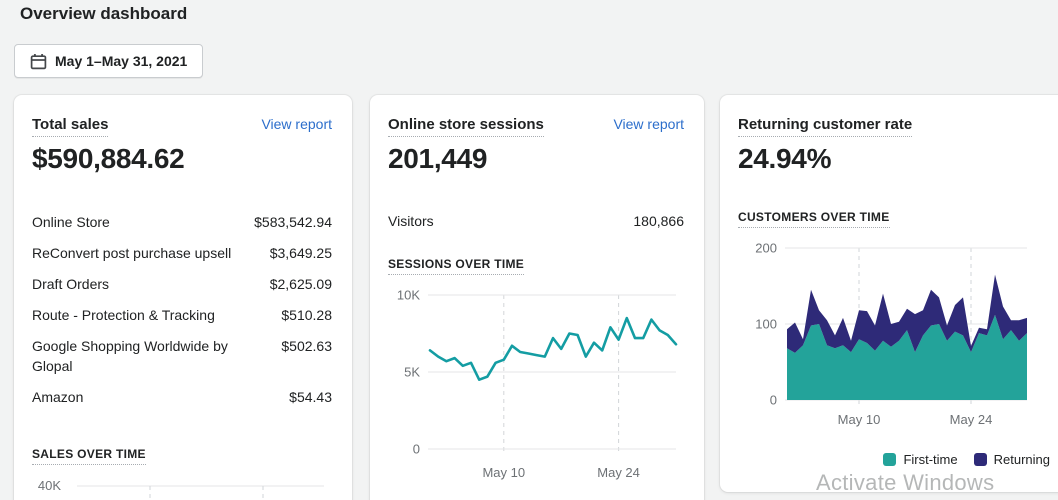  I want to click on row-label: Visitors, so click(411, 221).